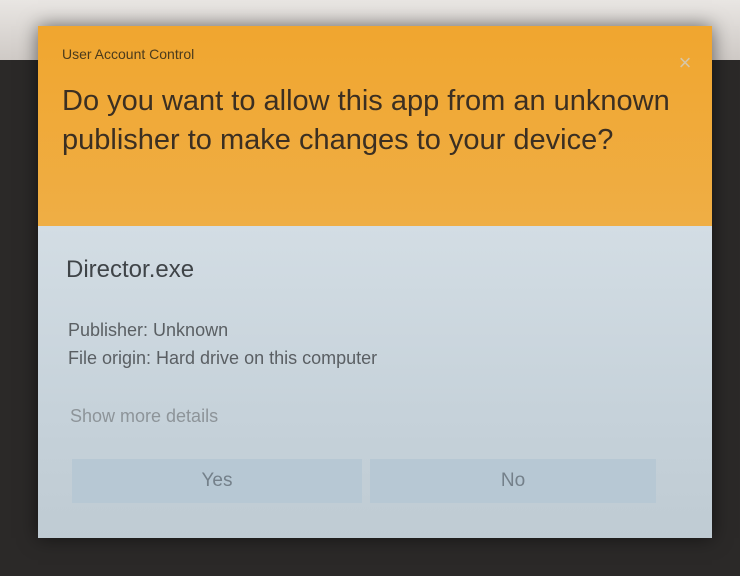  What do you see at coordinates (513, 481) in the screenshot?
I see `no-button: No` at bounding box center [513, 481].